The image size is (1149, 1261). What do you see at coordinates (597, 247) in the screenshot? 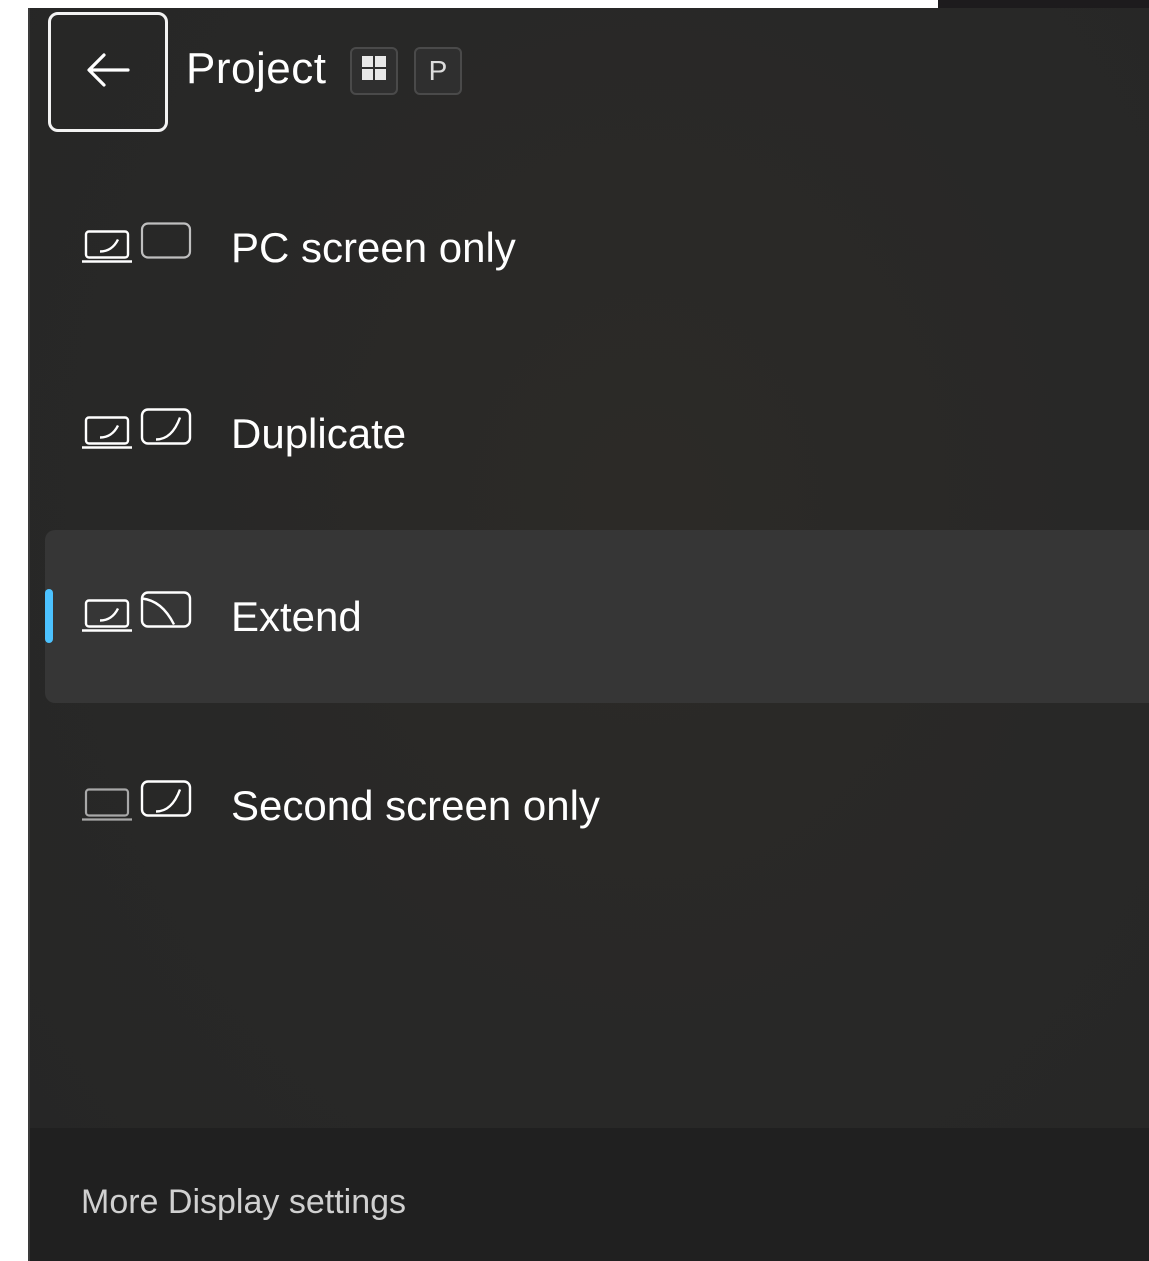
I see `option-pc-screen-only: PC screen only` at bounding box center [597, 247].